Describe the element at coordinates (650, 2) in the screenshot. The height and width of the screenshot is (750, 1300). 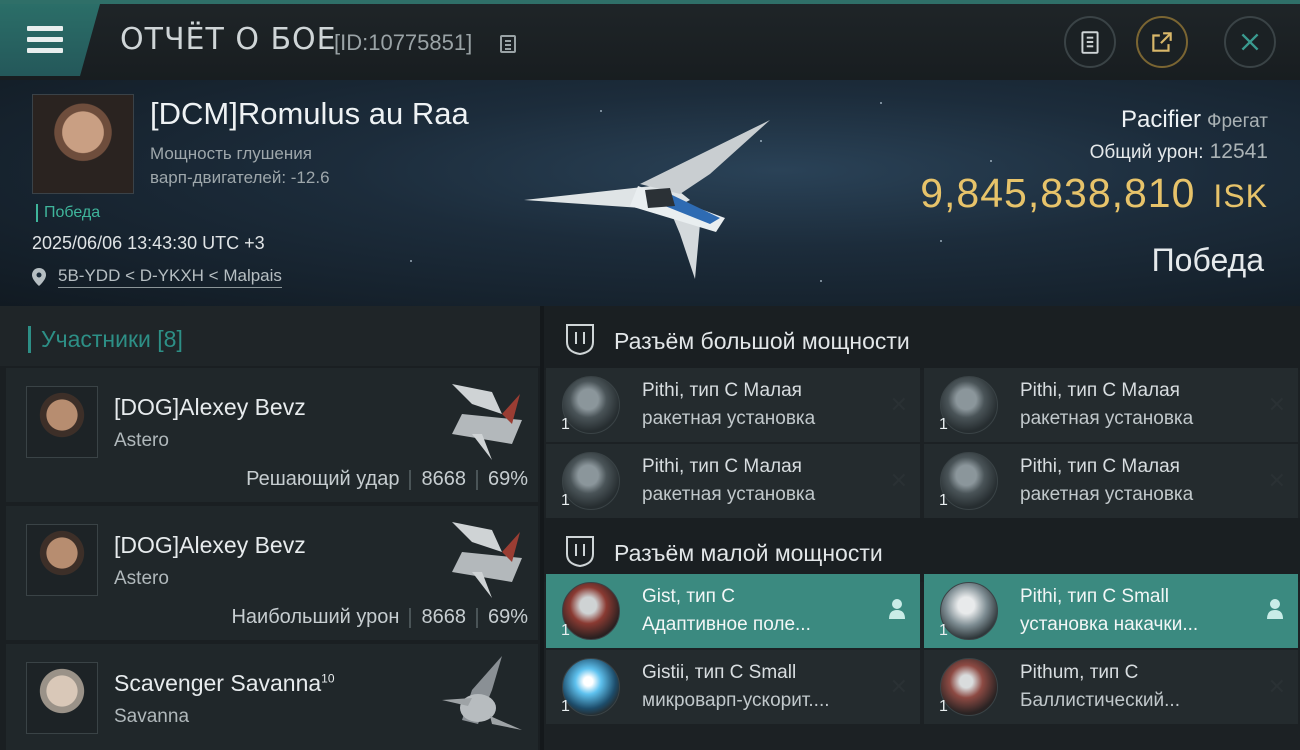
I see `top-accent-line` at that location.